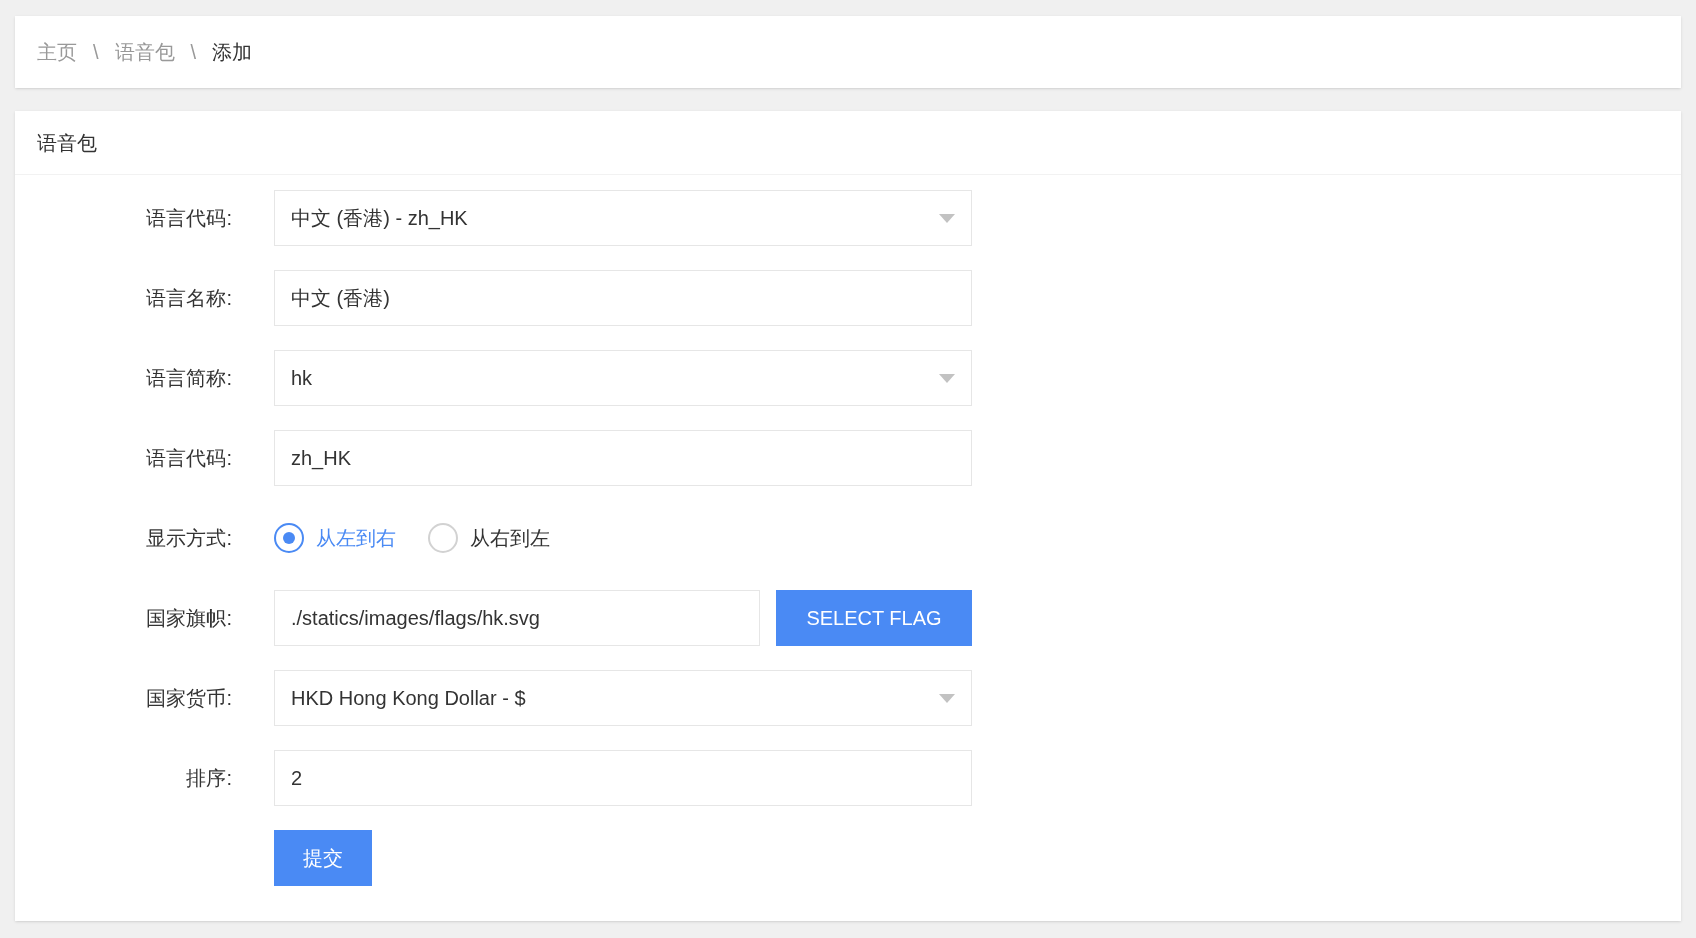  Describe the element at coordinates (510, 538) in the screenshot. I see `radio-label: 从右到左` at that location.